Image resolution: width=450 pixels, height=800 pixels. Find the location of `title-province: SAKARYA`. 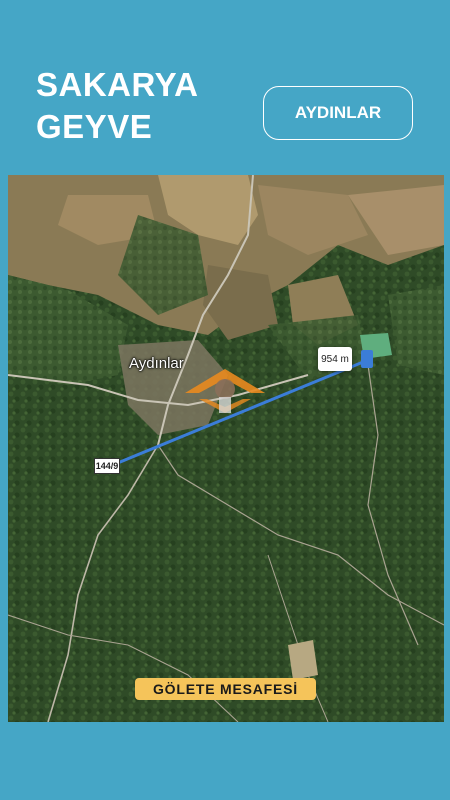

title-province: SAKARYA is located at coordinates (117, 84).